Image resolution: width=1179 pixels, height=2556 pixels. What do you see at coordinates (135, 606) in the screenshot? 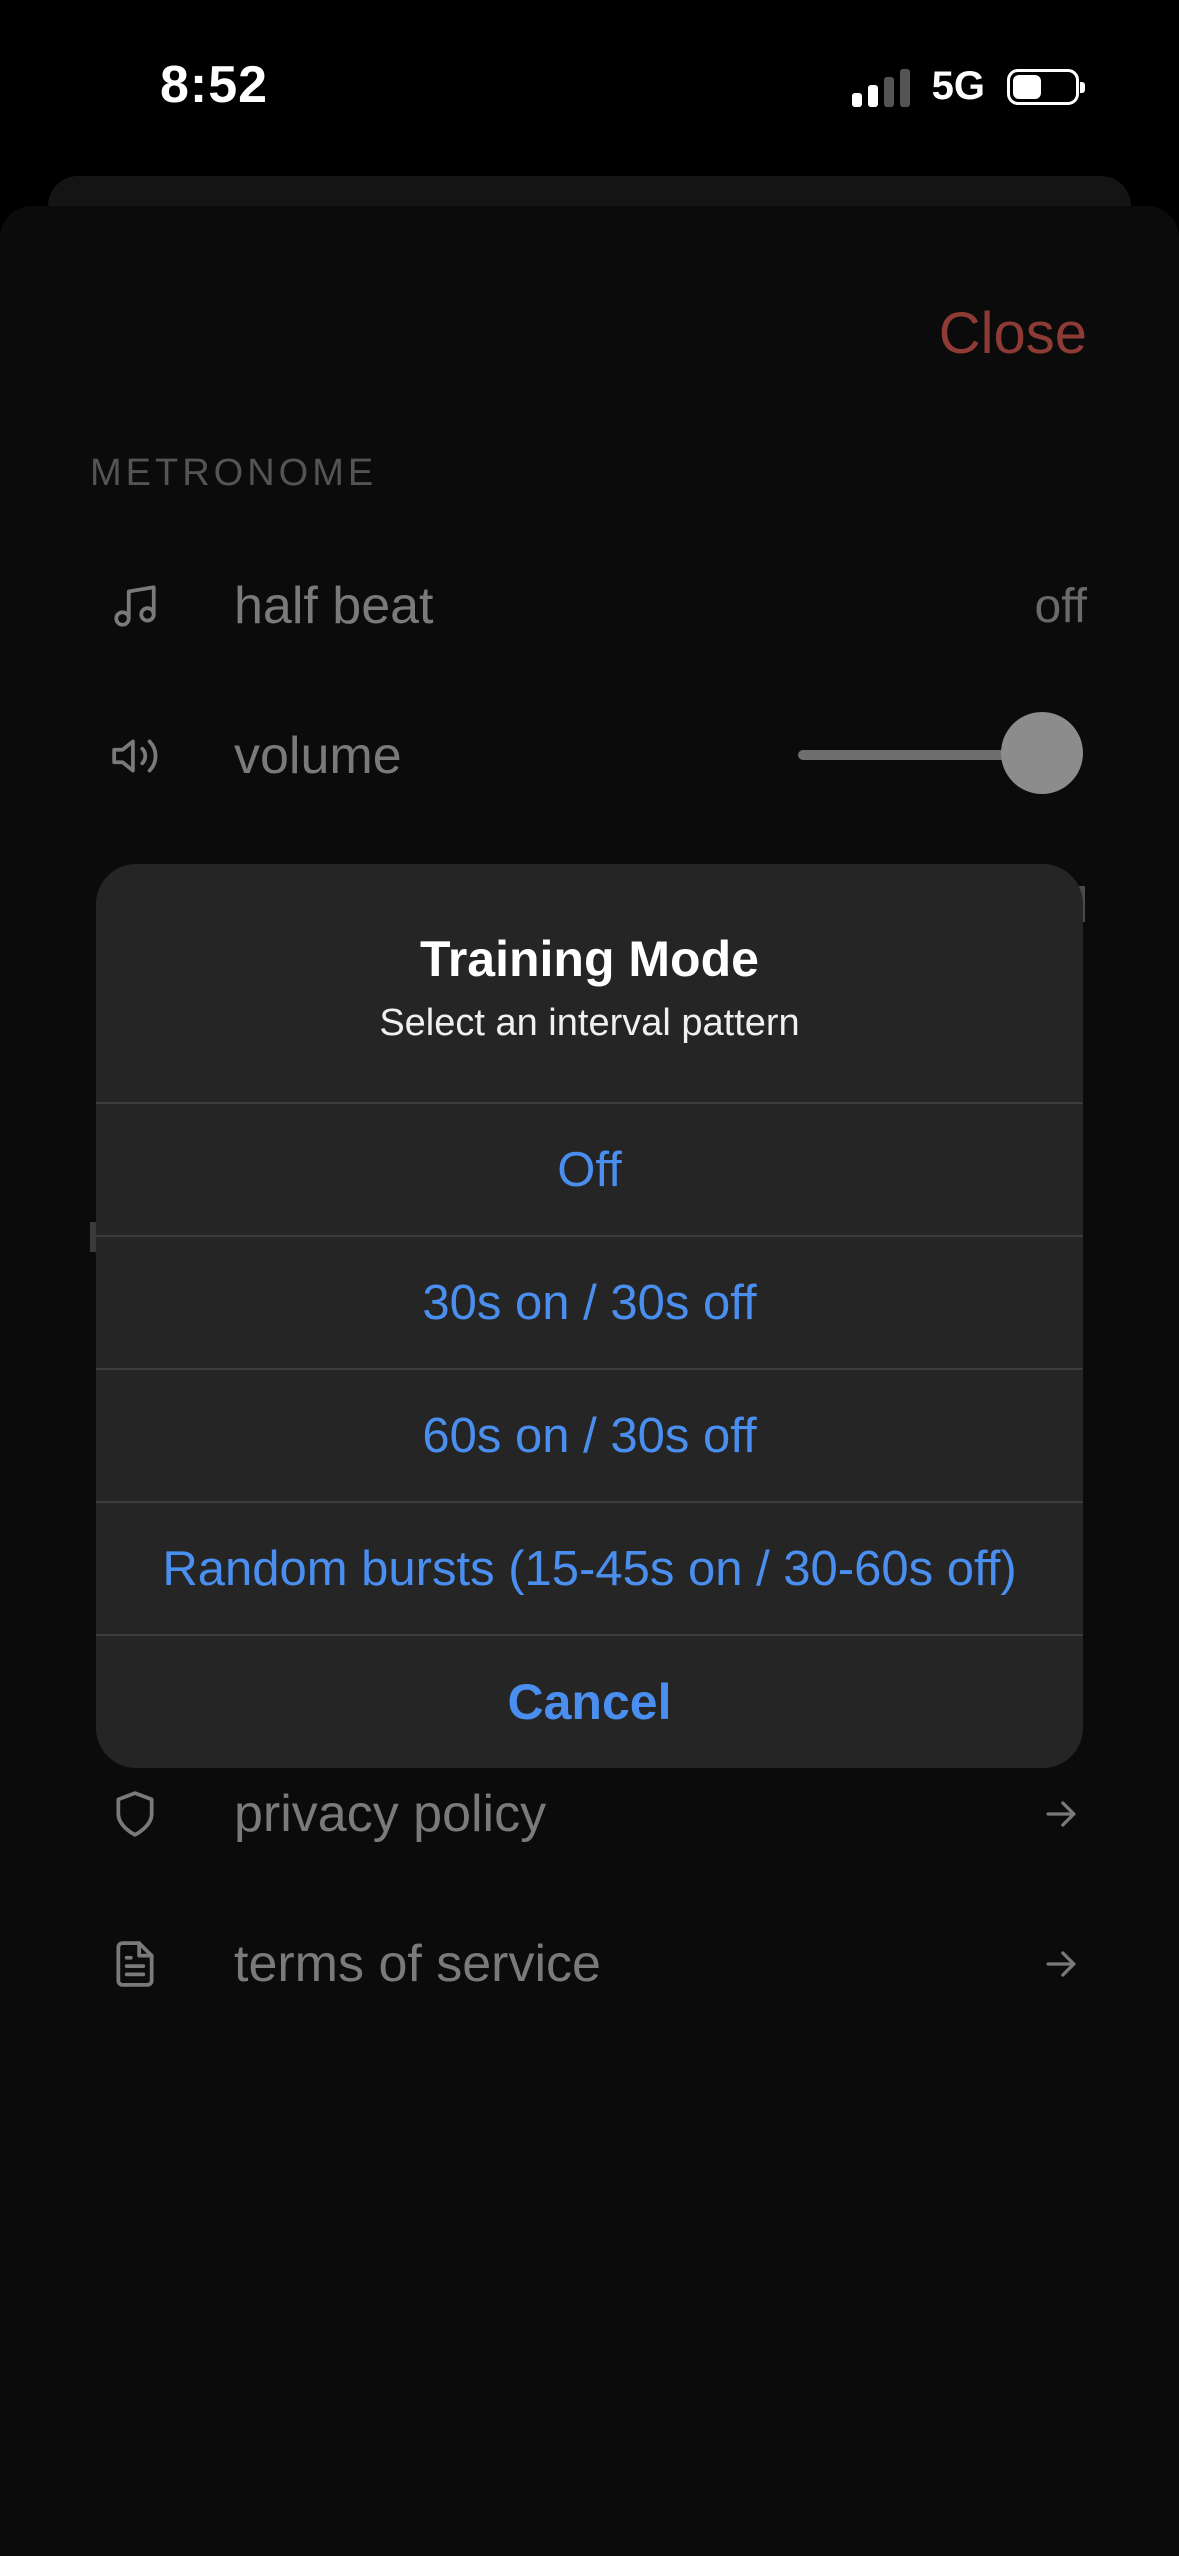
I see `music-note-icon` at bounding box center [135, 606].